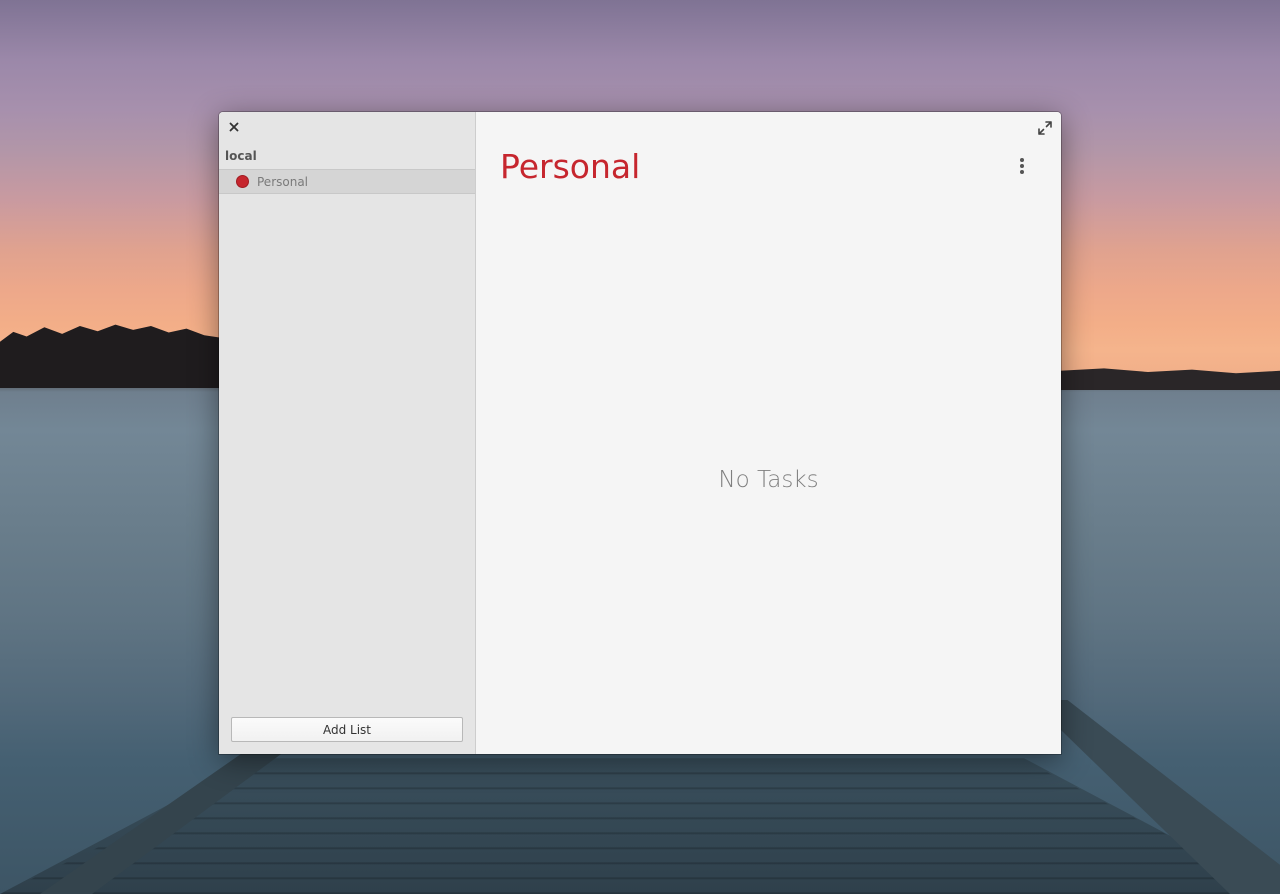 This screenshot has height=894, width=1280. I want to click on close-icon, so click(234, 127).